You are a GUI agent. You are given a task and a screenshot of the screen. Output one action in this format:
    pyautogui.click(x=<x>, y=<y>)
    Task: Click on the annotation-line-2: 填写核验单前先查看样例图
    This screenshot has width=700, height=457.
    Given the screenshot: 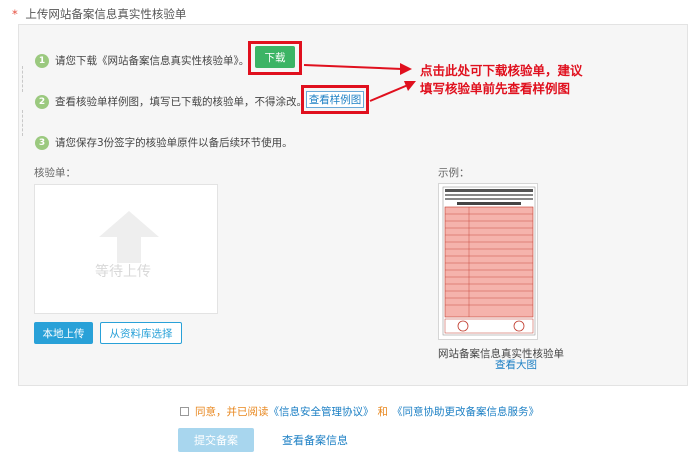 What is the action you would take?
    pyautogui.click(x=495, y=88)
    